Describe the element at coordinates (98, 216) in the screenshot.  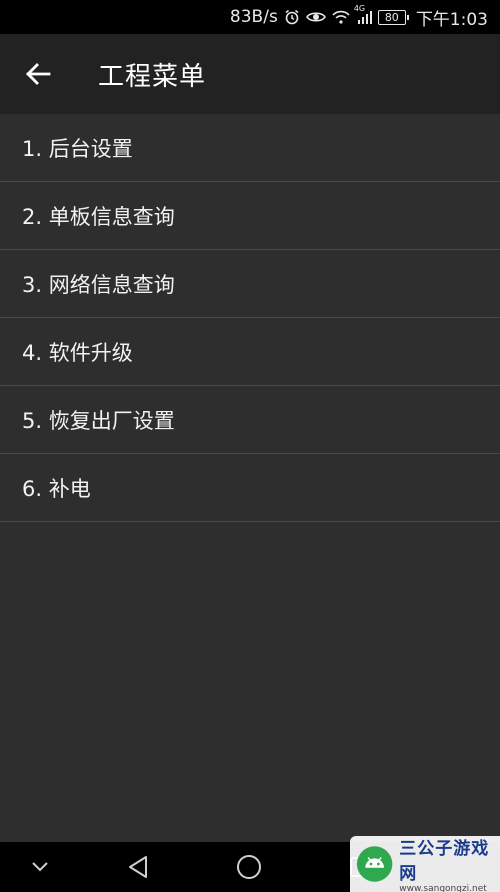
I see `menu-item-label: 2. 单板信息查询` at that location.